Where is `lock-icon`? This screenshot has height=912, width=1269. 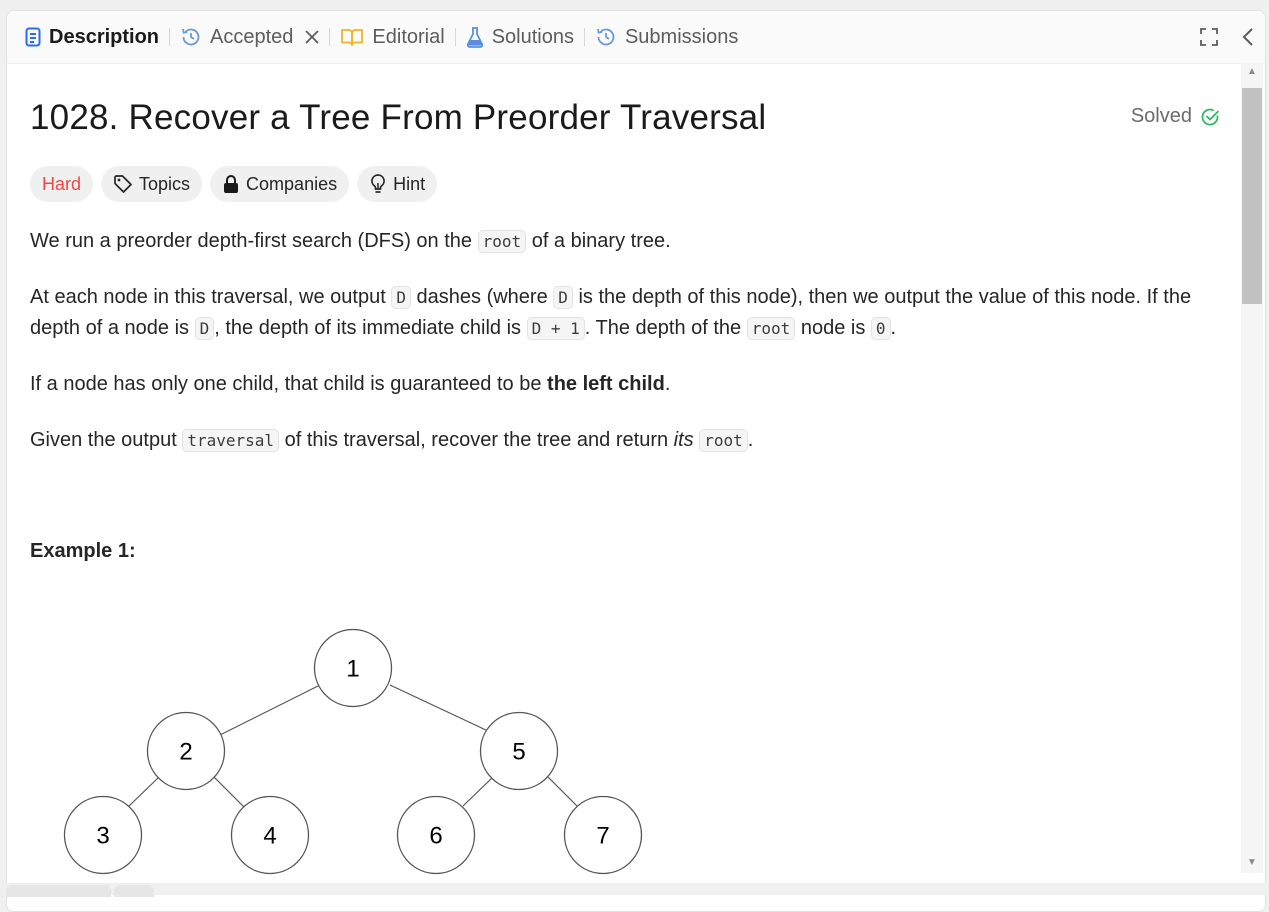
lock-icon is located at coordinates (231, 184).